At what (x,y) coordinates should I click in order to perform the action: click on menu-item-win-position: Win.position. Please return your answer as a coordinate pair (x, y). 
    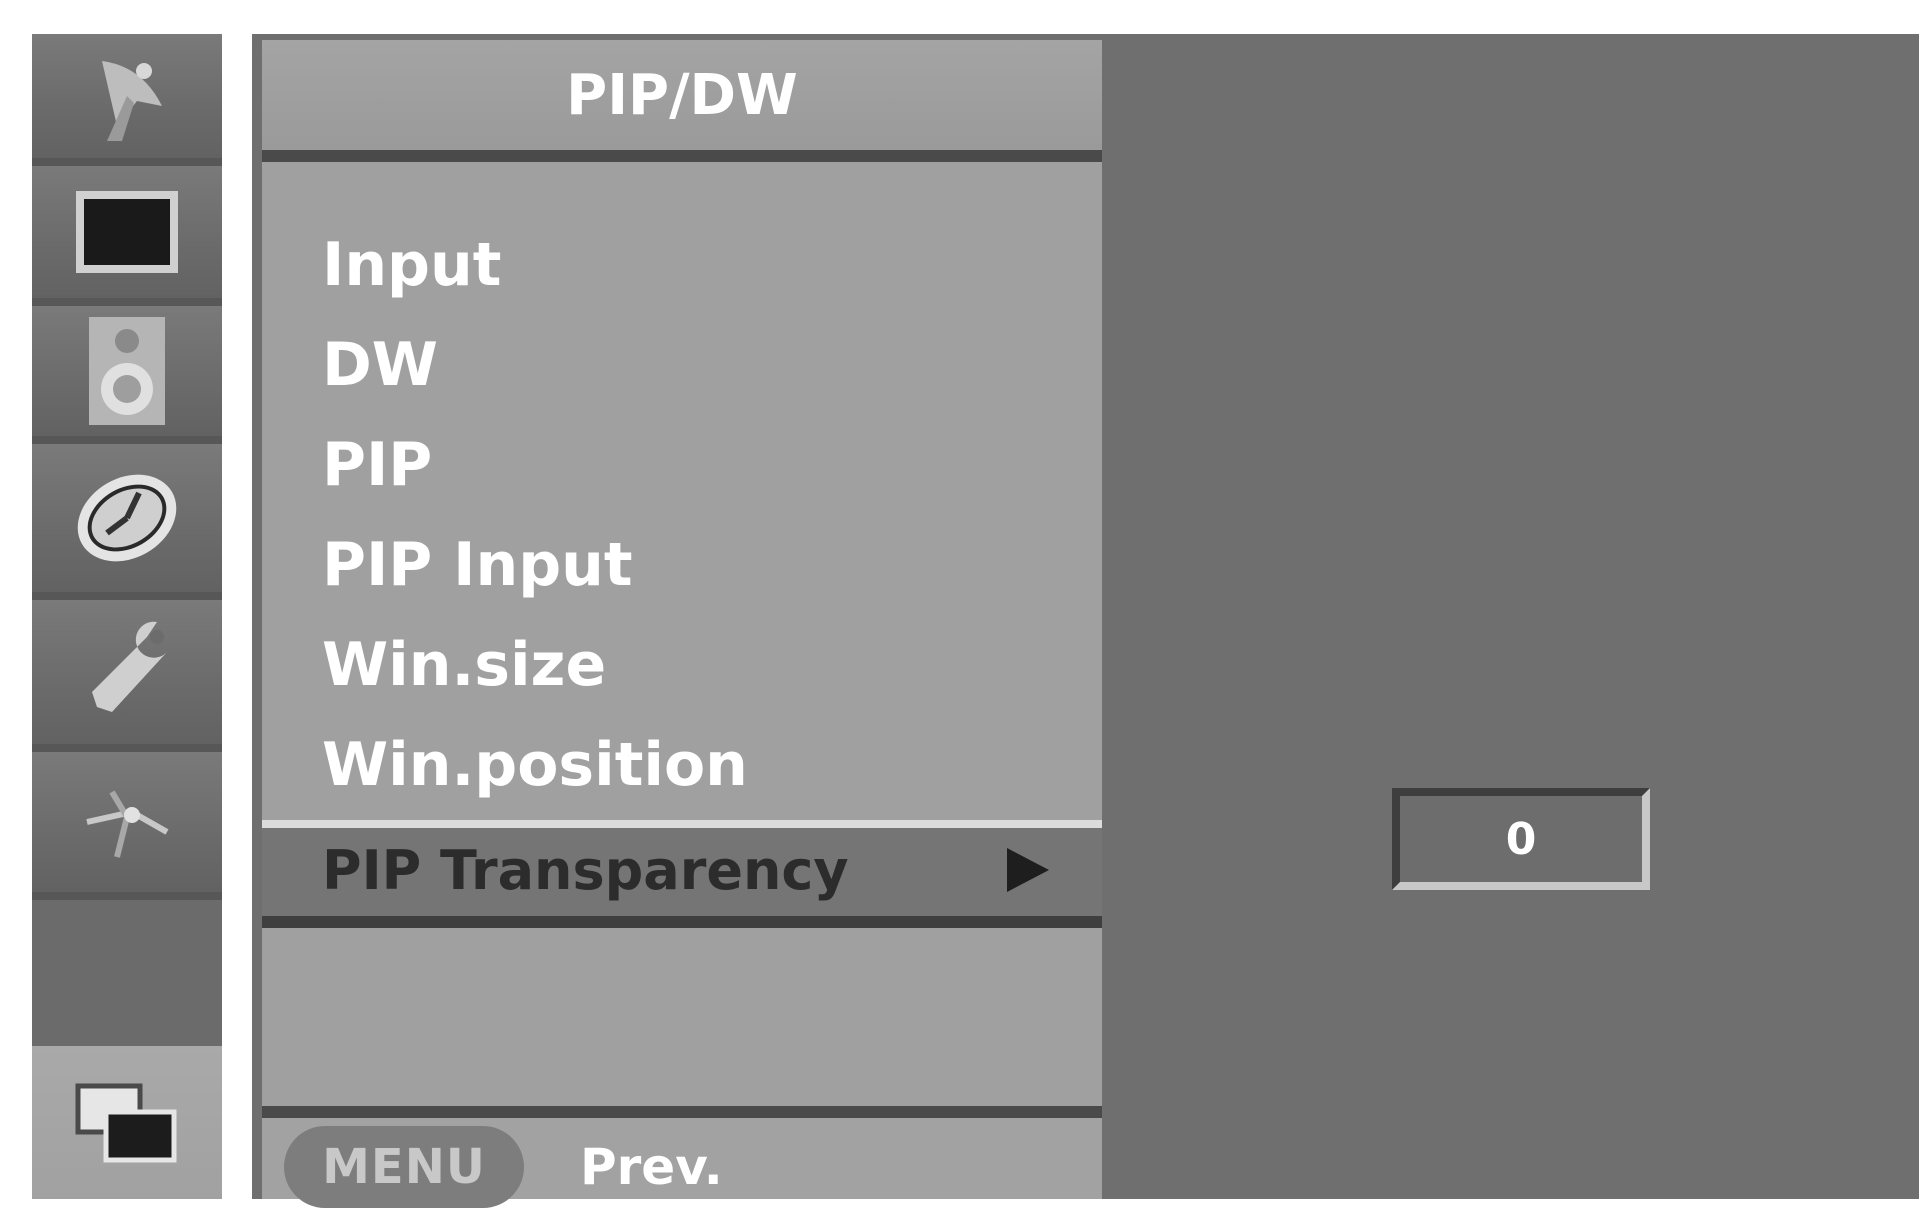
    Looking at the image, I should click on (535, 765).